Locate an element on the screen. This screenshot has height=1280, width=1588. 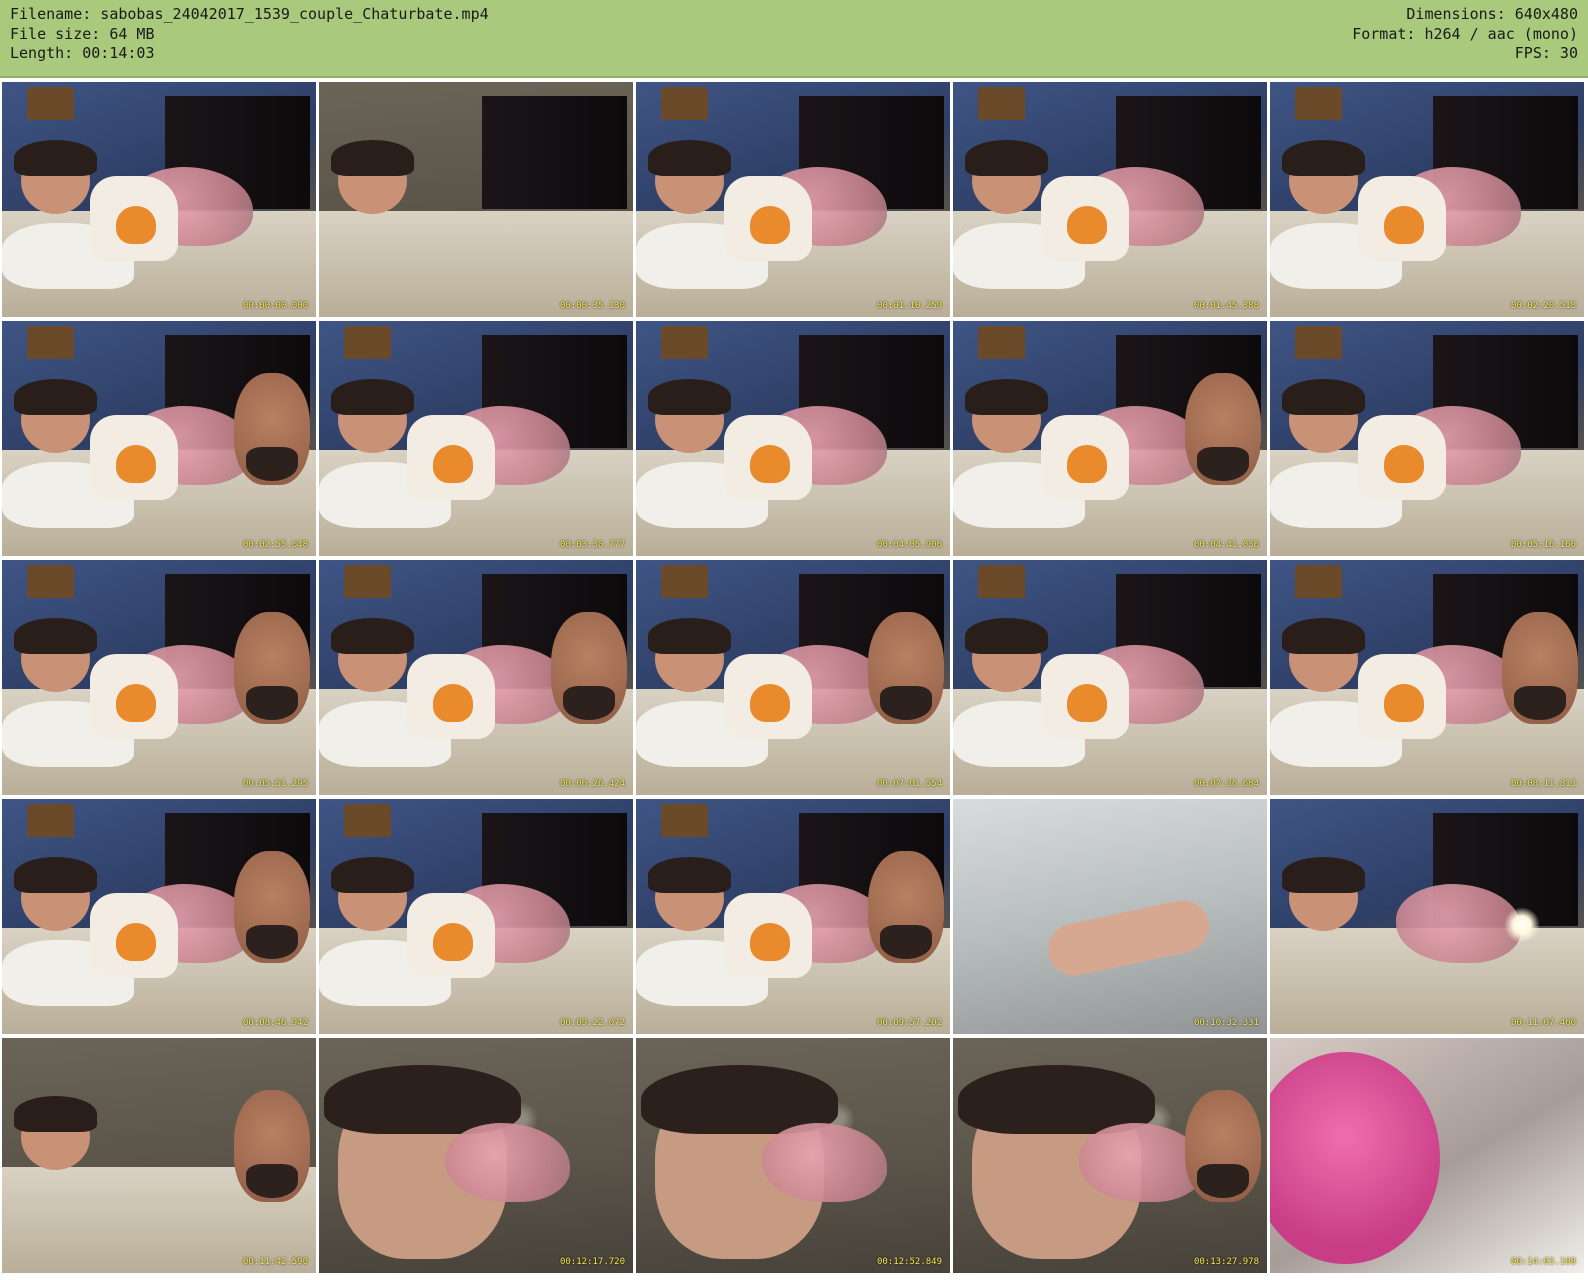
video-thumbnail: 00:09:57.202 is located at coordinates (793, 916).